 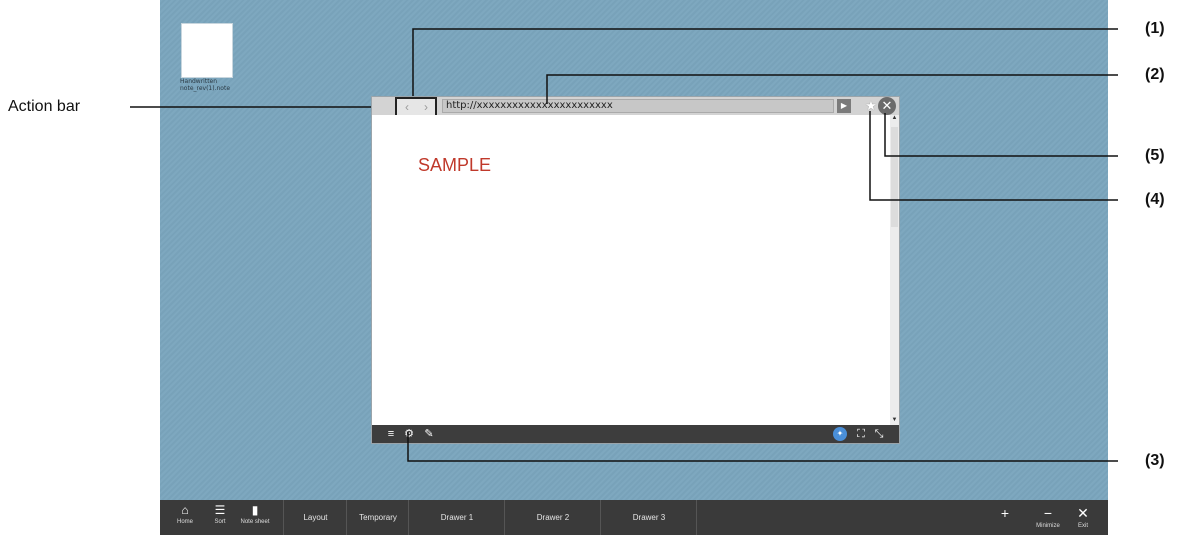 What do you see at coordinates (1155, 155) in the screenshot?
I see `callout-5: (5)` at bounding box center [1155, 155].